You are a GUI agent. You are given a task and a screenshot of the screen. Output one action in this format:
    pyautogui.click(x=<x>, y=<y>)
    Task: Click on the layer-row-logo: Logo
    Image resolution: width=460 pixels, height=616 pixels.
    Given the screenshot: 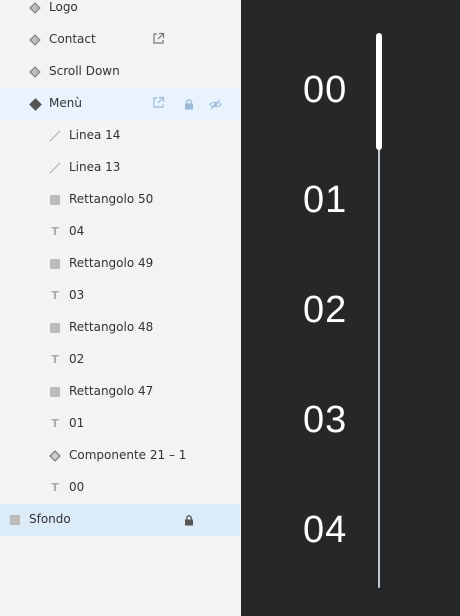 What is the action you would take?
    pyautogui.click(x=120, y=12)
    